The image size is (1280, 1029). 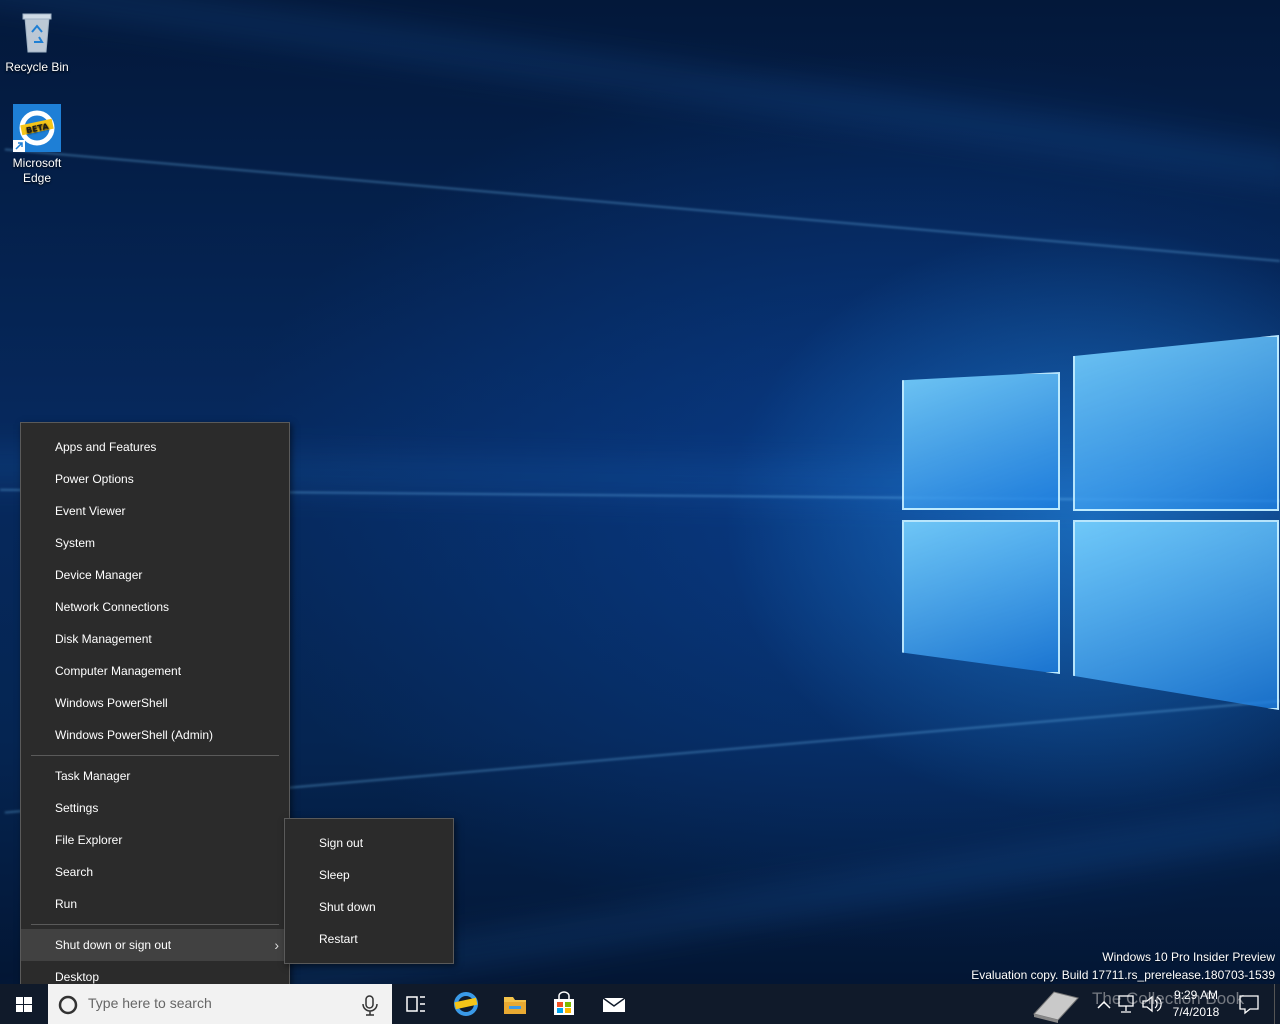 I want to click on store-icon, so click(x=564, y=1003).